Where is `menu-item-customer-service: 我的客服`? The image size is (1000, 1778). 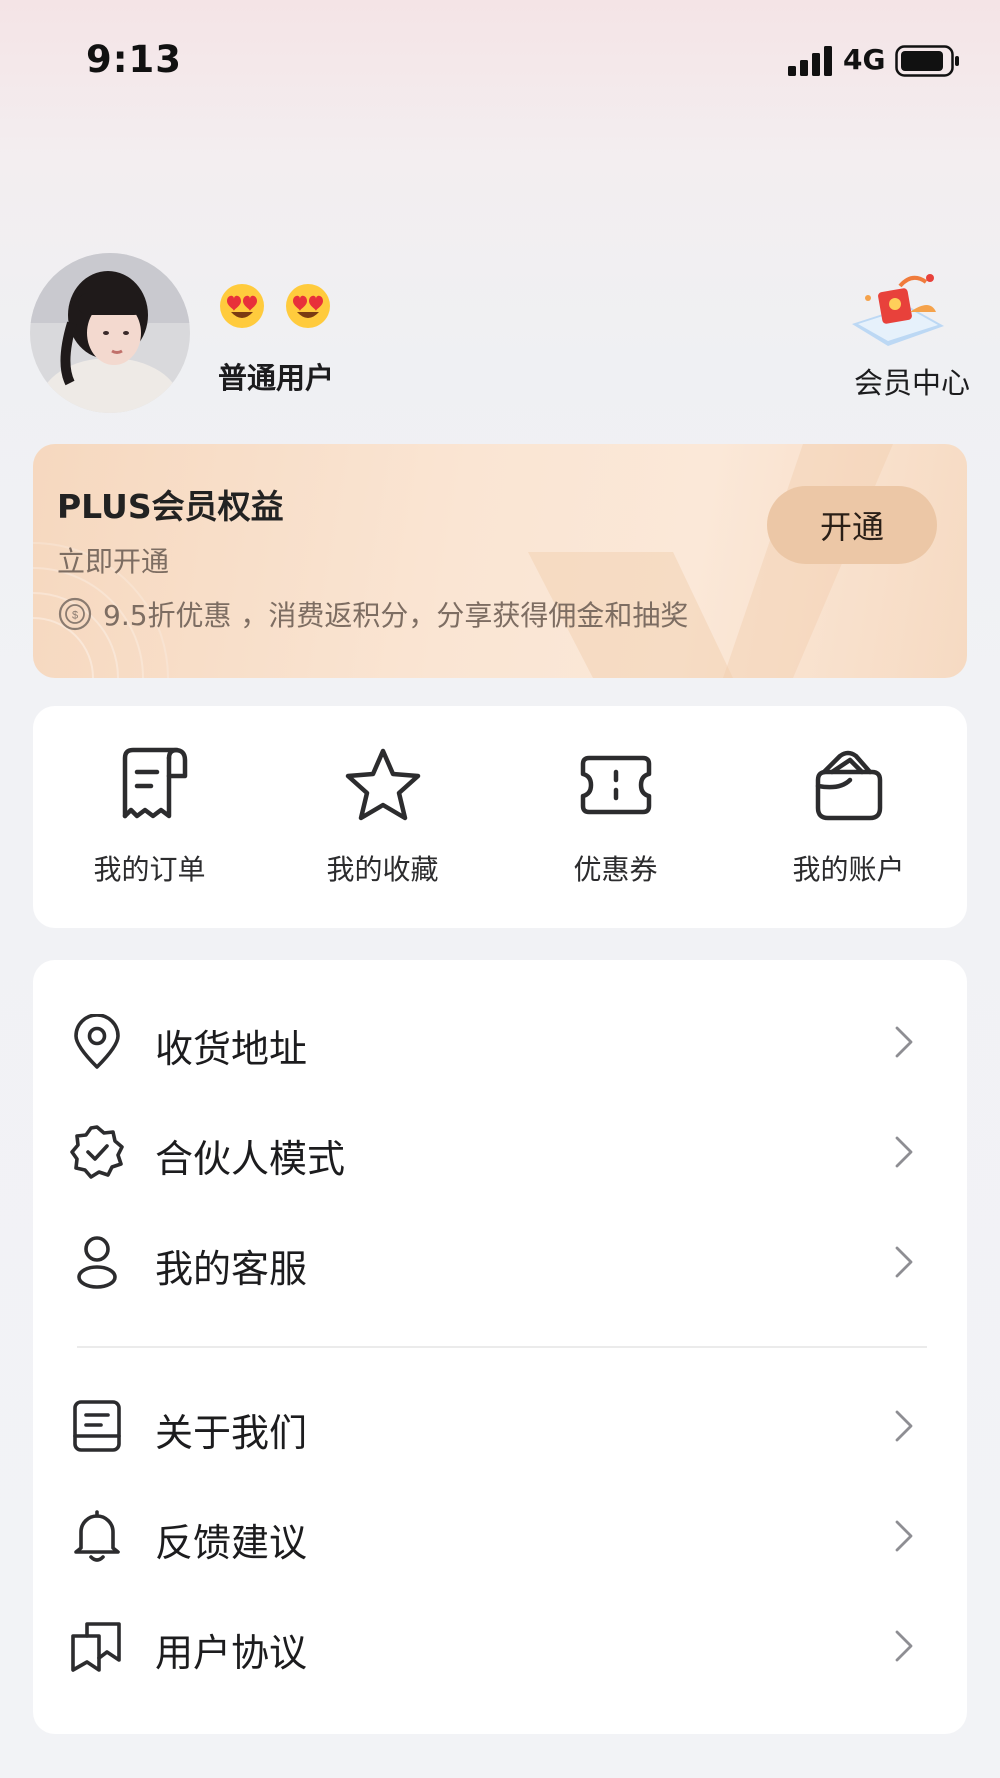
menu-item-customer-service: 我的客服 is located at coordinates (500, 1261).